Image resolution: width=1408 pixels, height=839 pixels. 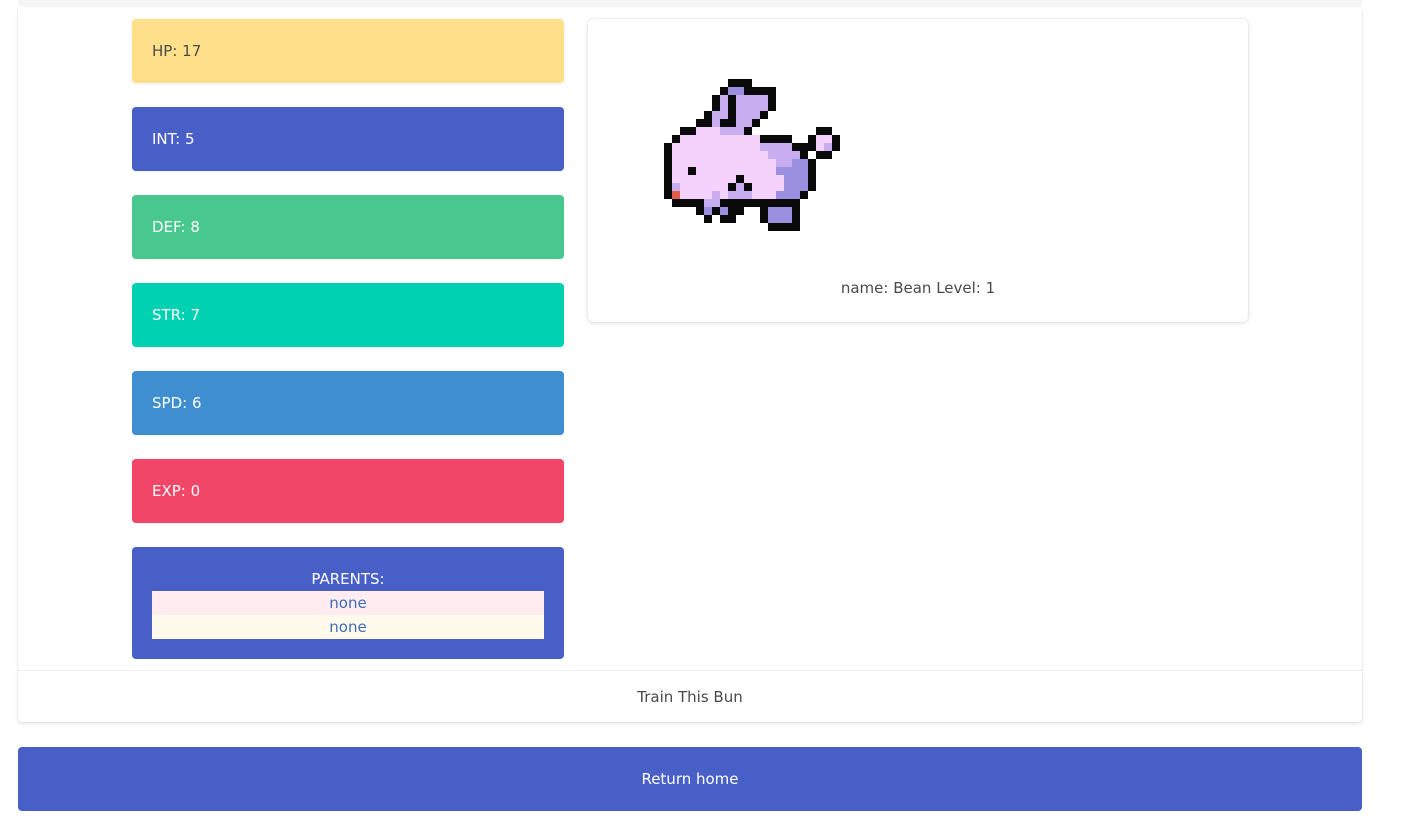 What do you see at coordinates (690, 3) in the screenshot?
I see `top-strip` at bounding box center [690, 3].